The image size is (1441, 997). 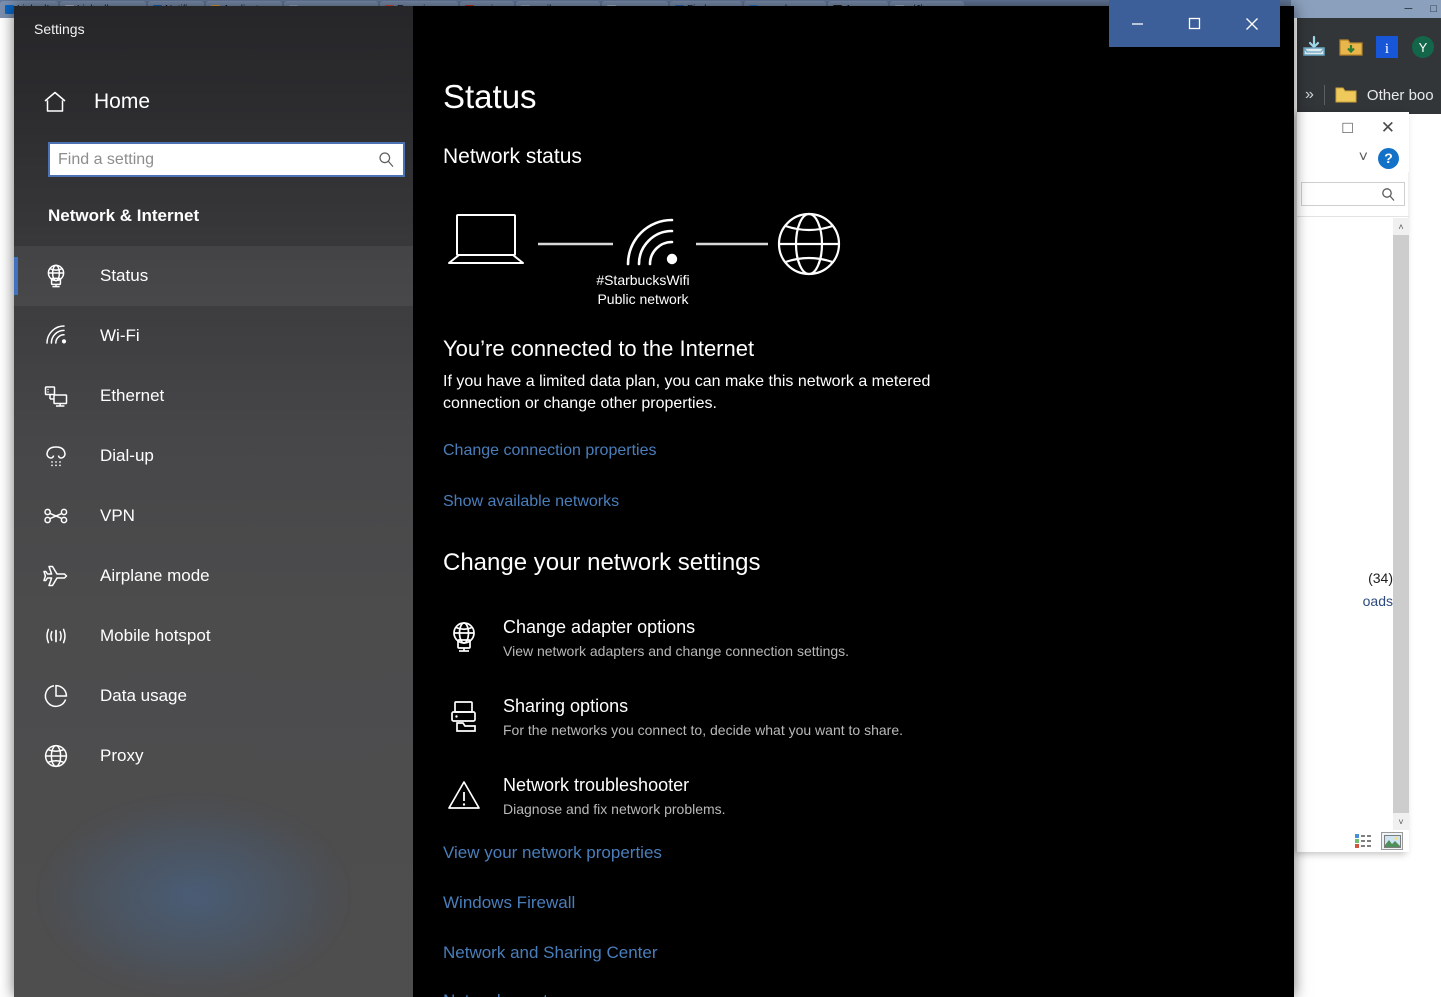 What do you see at coordinates (1363, 158) in the screenshot?
I see `ribbon-collapse-button: ˅` at bounding box center [1363, 158].